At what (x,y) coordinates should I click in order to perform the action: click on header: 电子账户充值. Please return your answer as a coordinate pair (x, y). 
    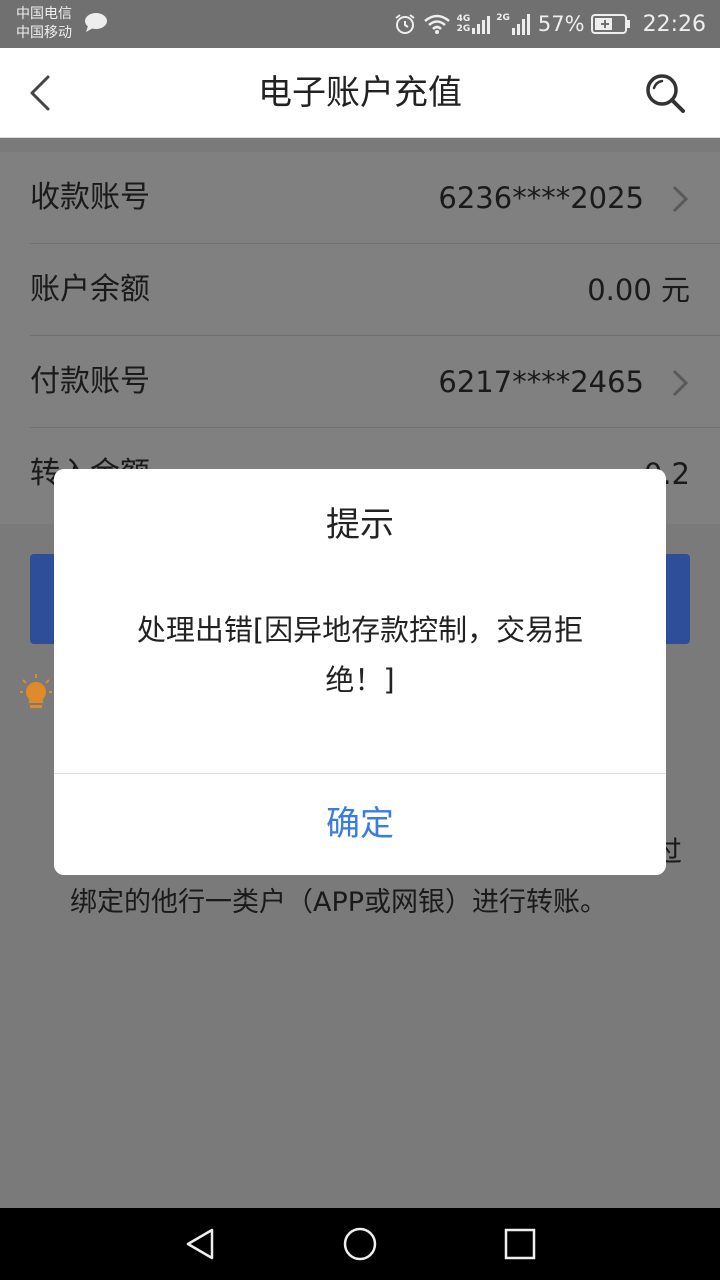
    Looking at the image, I should click on (360, 93).